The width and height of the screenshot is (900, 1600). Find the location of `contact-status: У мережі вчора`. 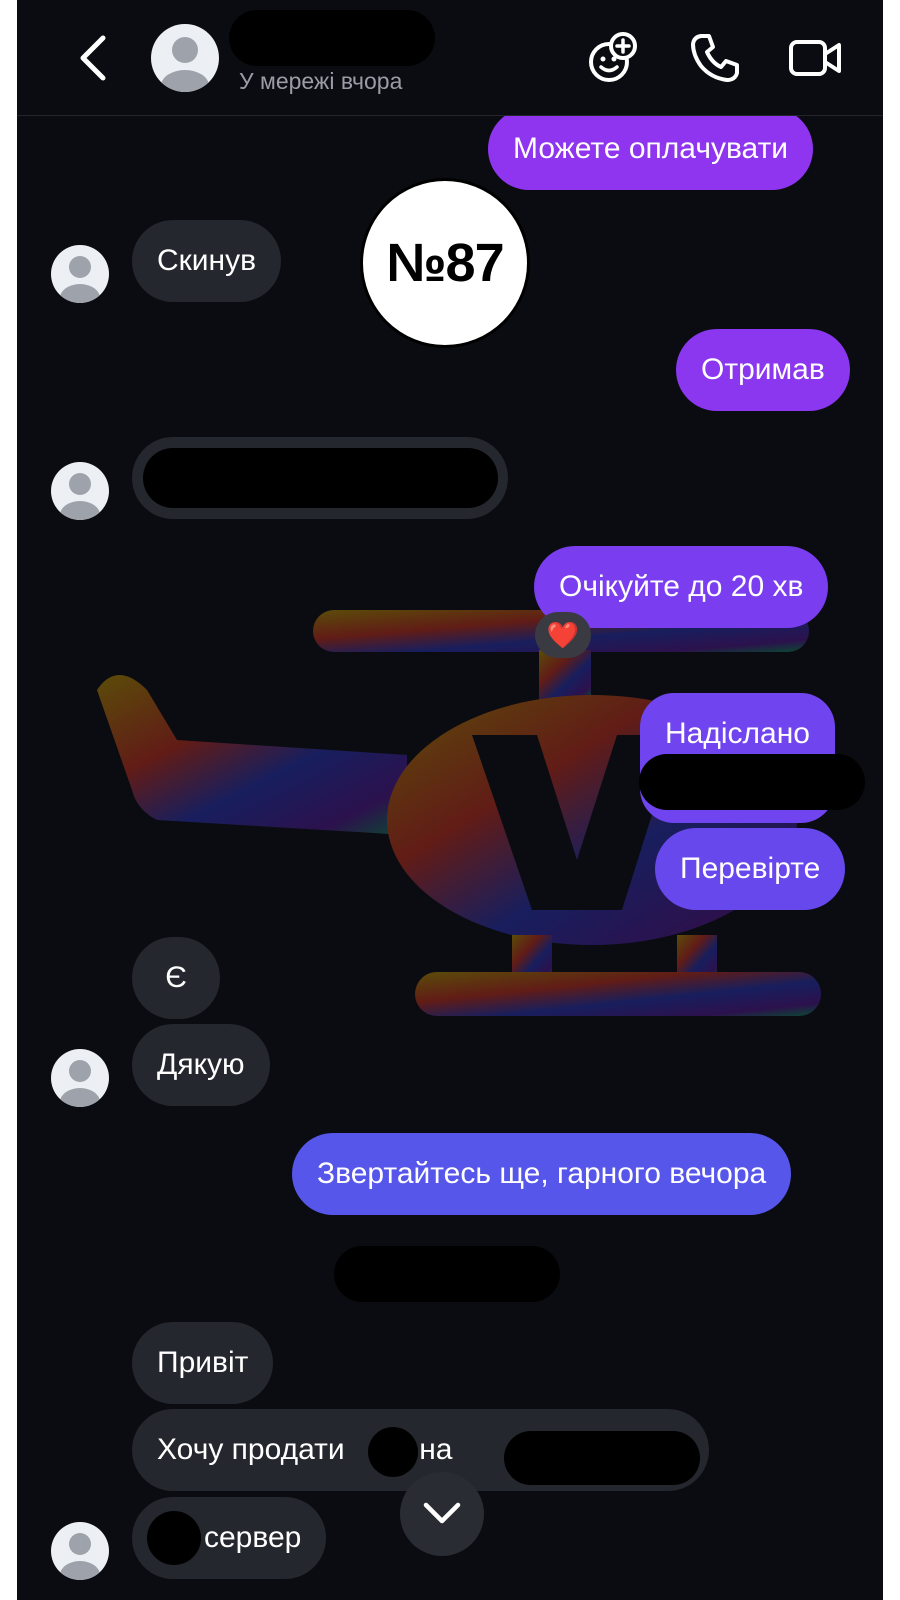

contact-status: У мережі вчора is located at coordinates (321, 81).